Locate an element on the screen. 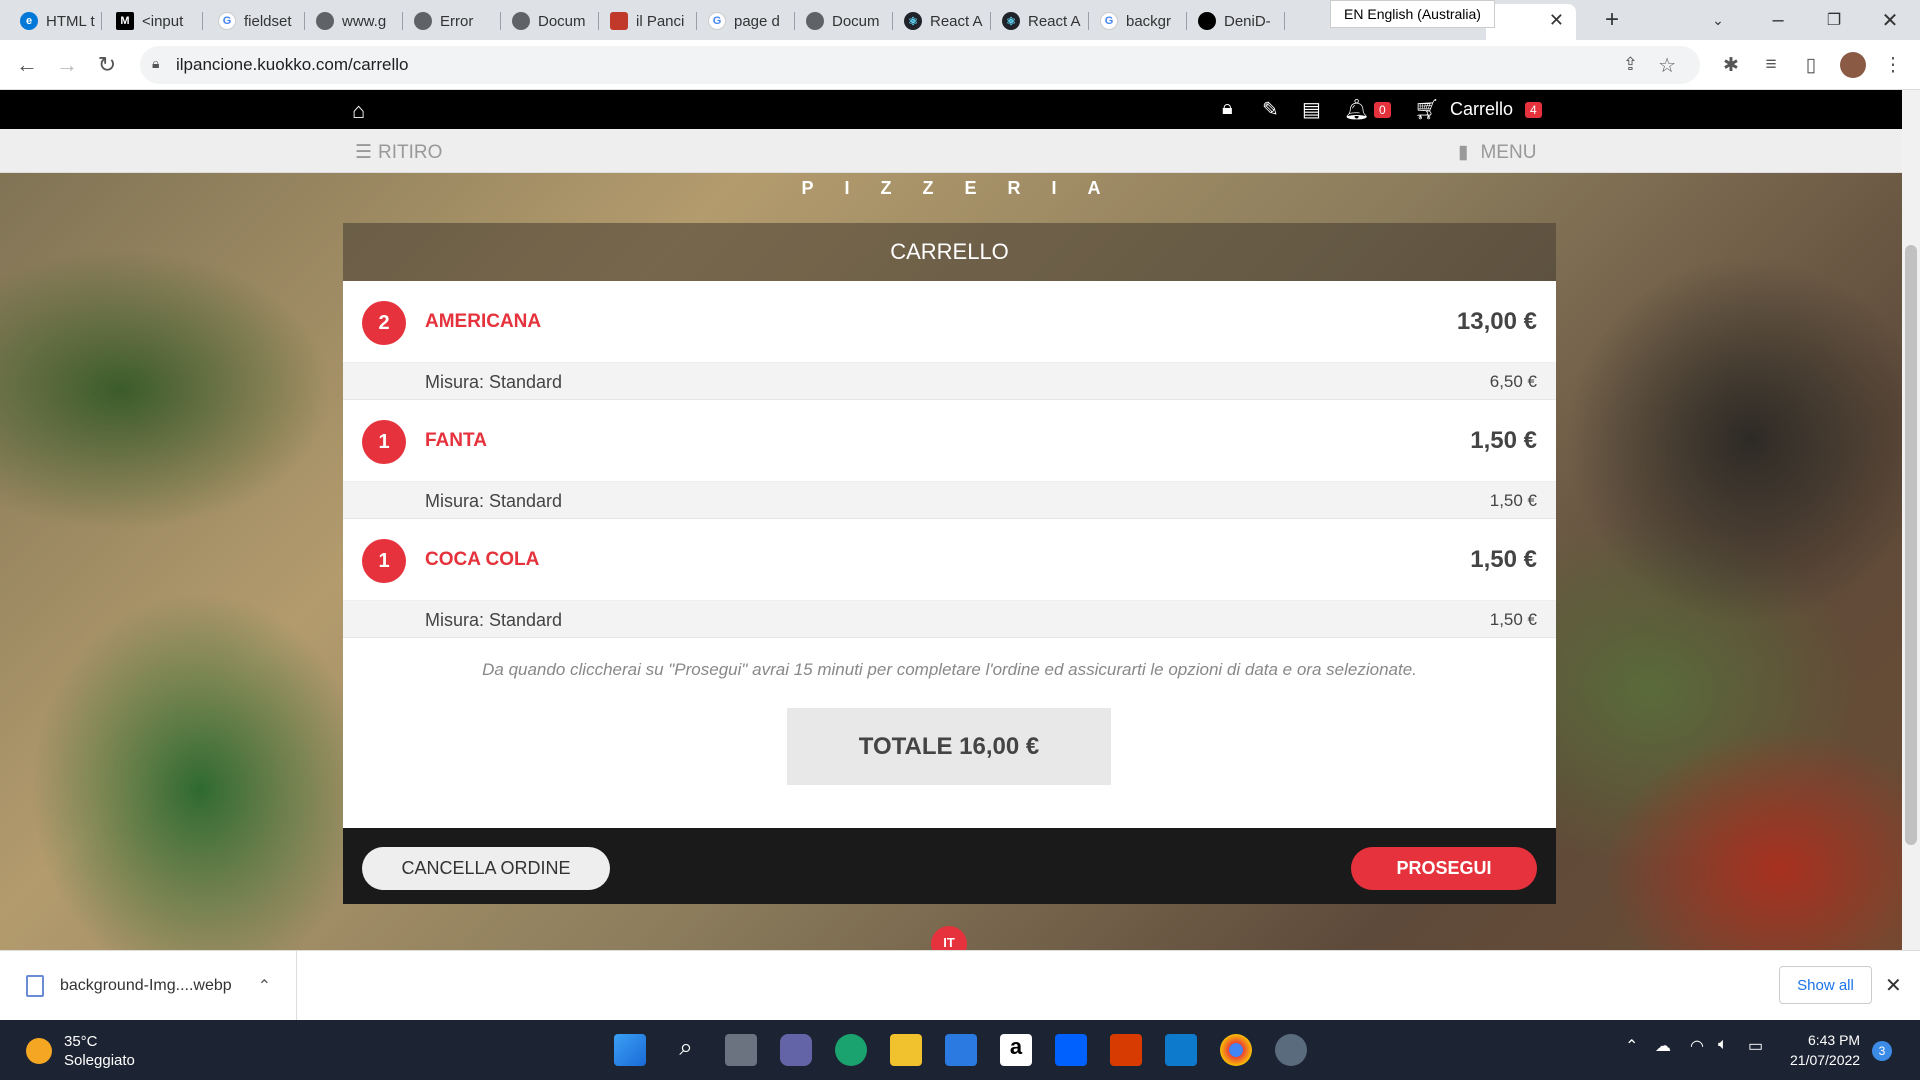  bookmark-star-icon: ☆ is located at coordinates (1667, 65).